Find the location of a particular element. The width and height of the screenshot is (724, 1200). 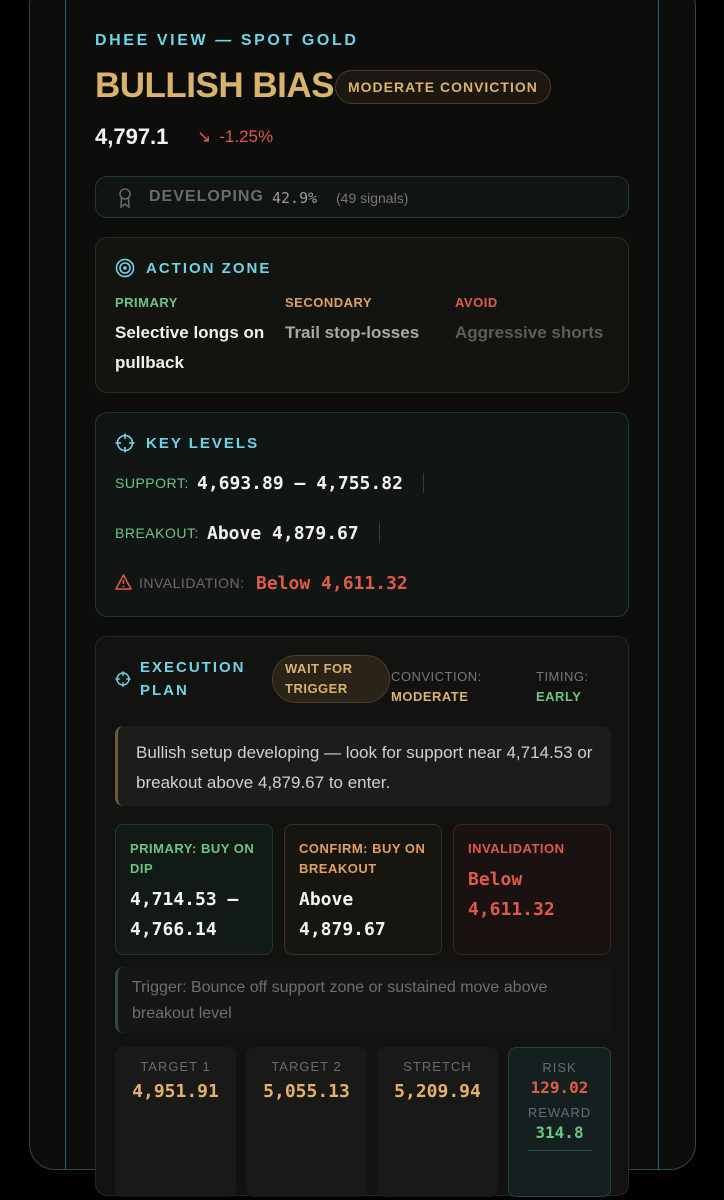

target-2-label: TARGET 2 is located at coordinates (306, 1066).